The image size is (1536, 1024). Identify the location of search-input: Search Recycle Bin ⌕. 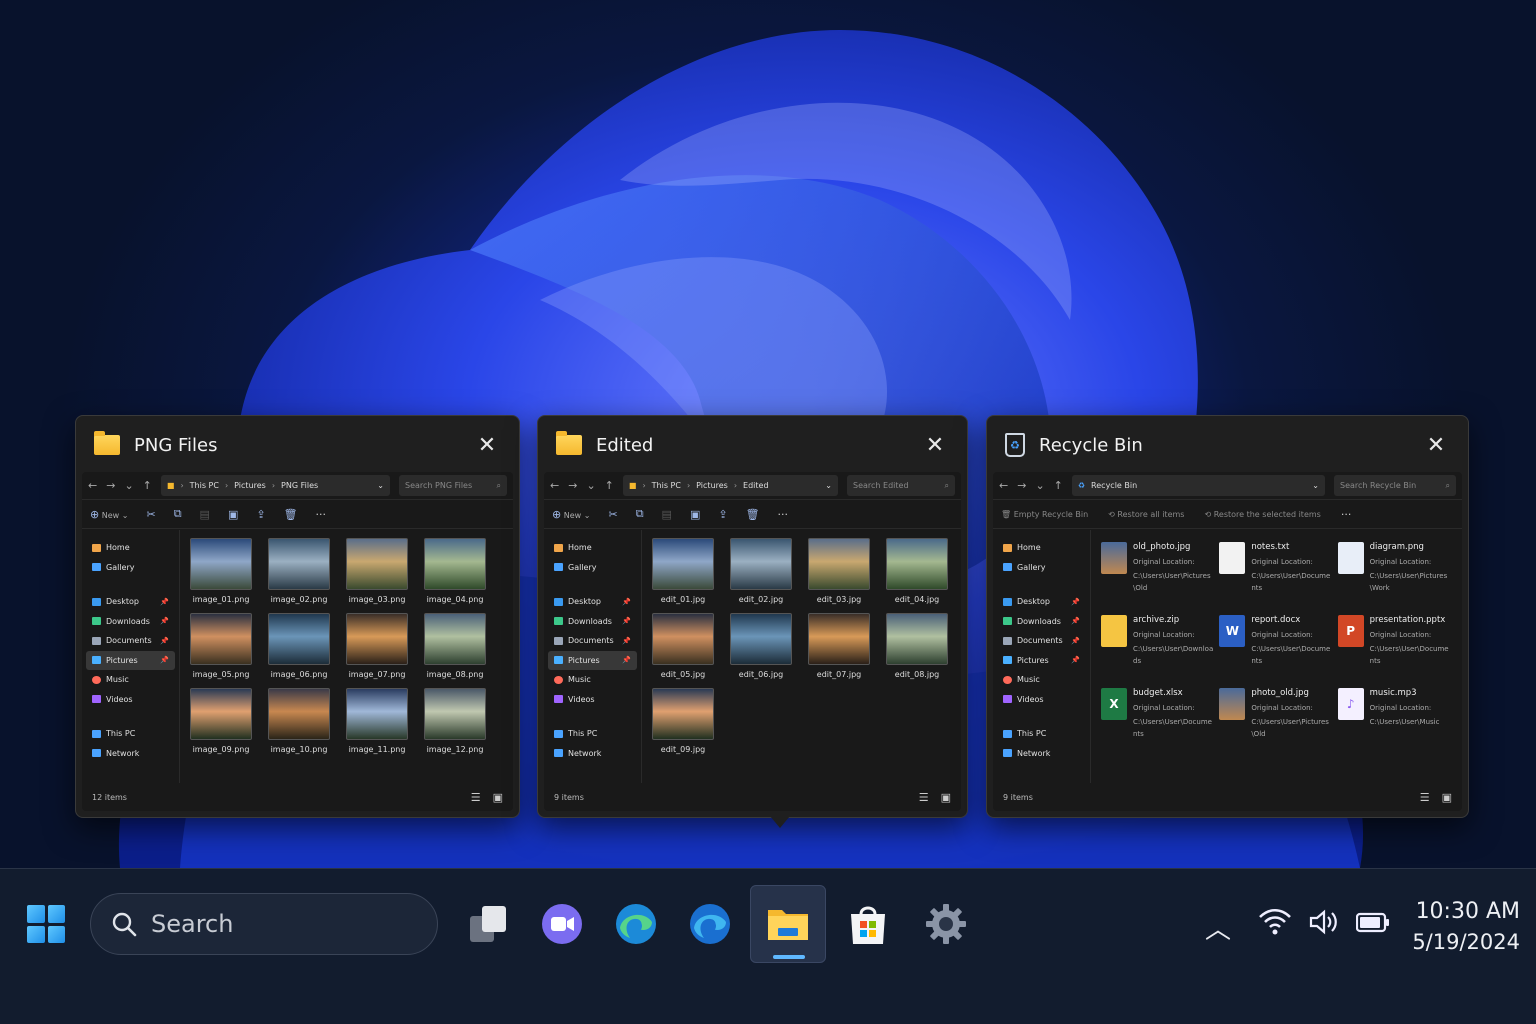
(1395, 485).